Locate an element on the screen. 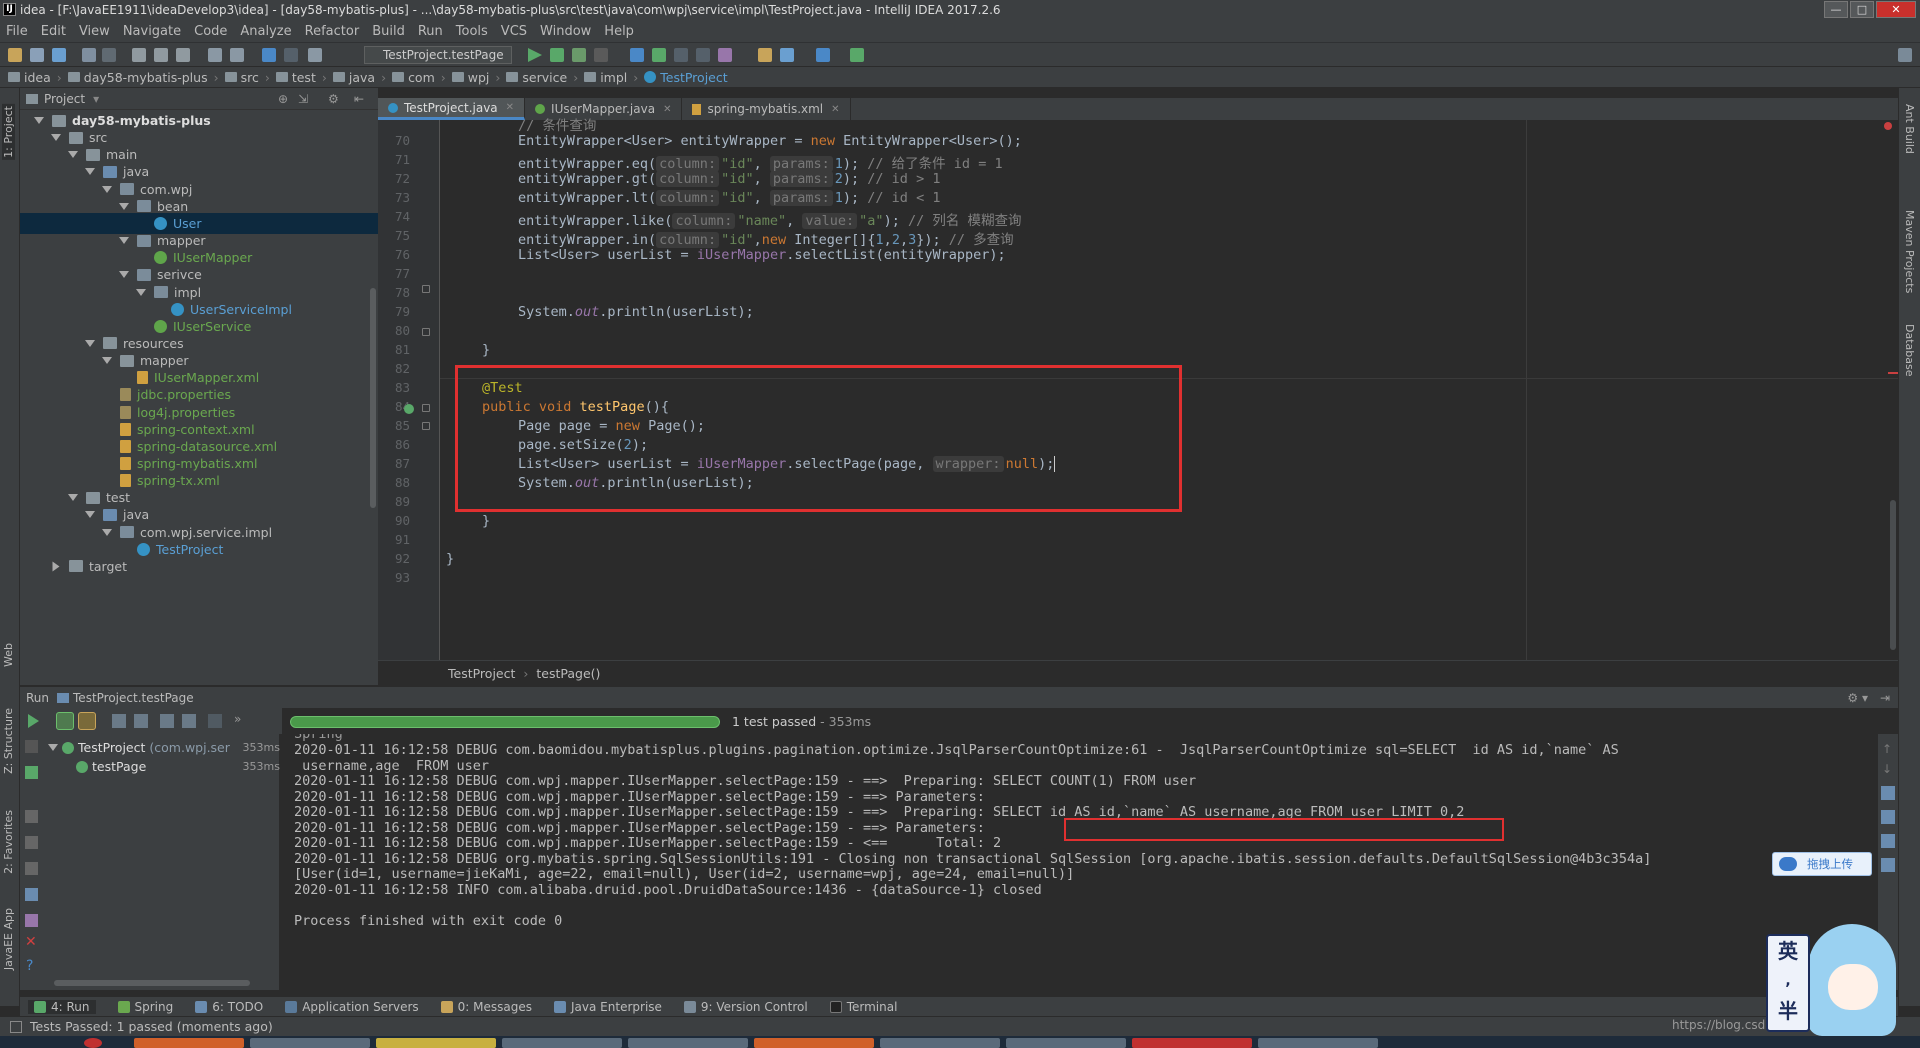 The image size is (1920, 1048). tool-tab-terminal: Terminal is located at coordinates (863, 1007).